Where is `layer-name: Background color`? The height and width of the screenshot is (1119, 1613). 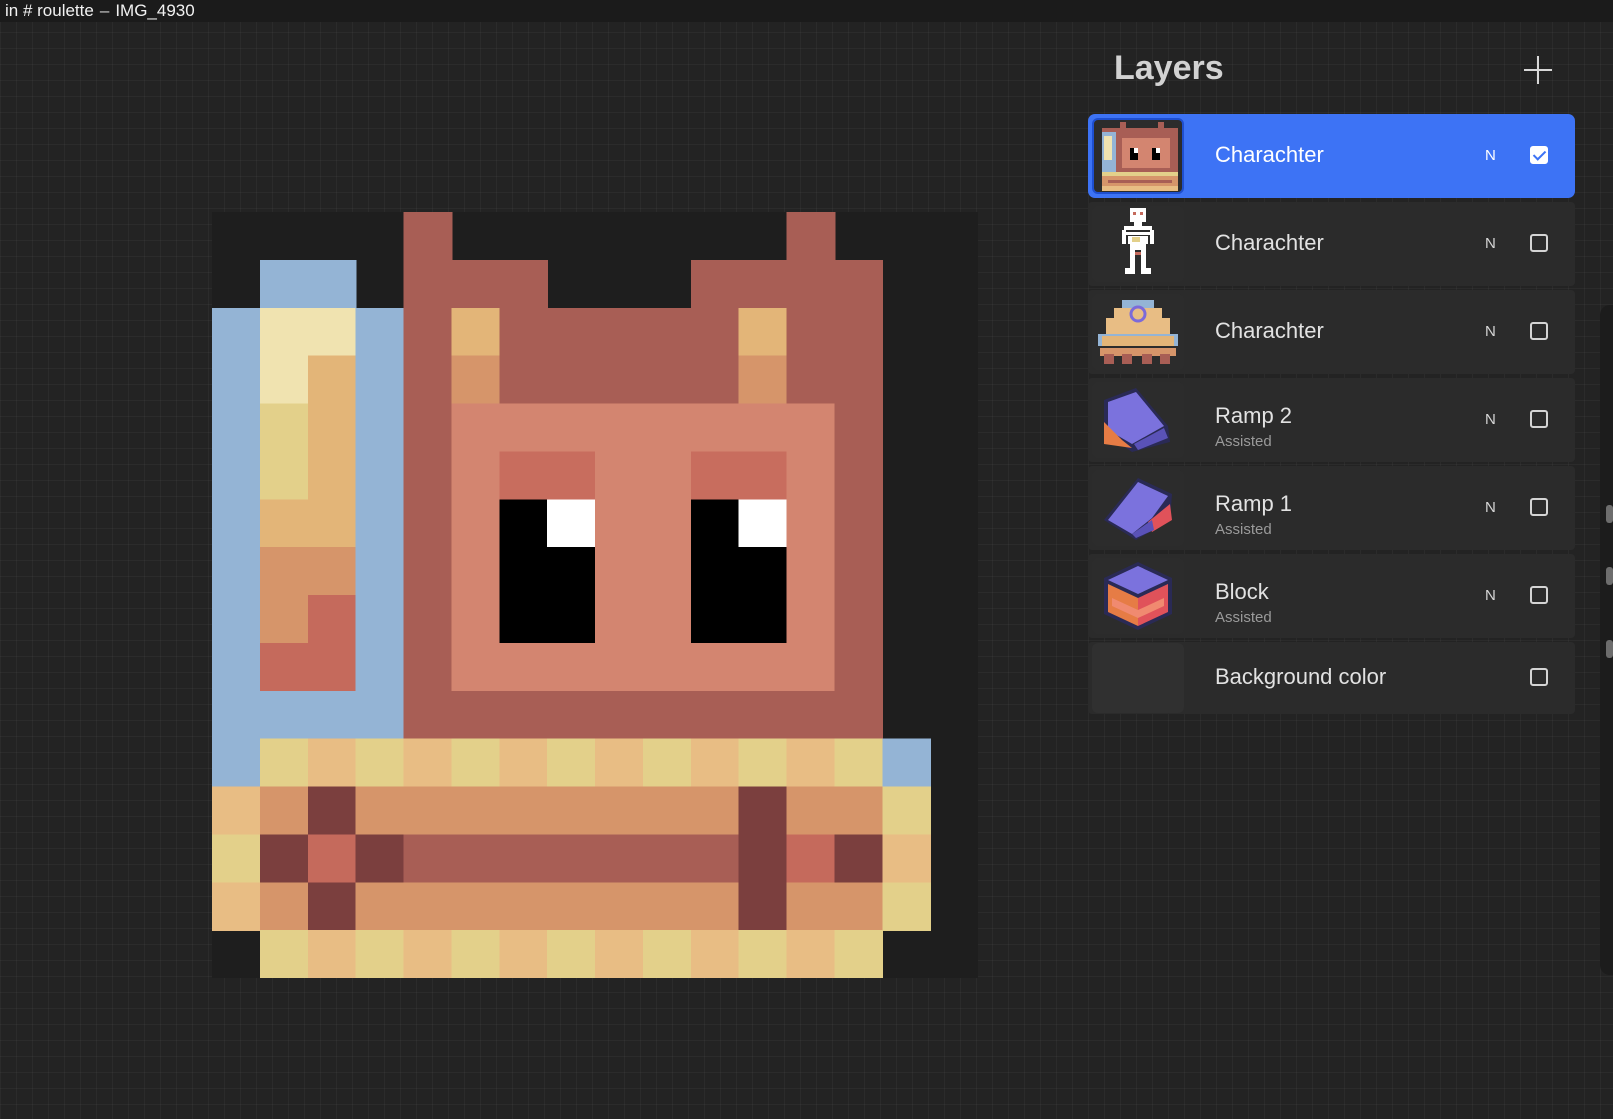 layer-name: Background color is located at coordinates (1301, 676).